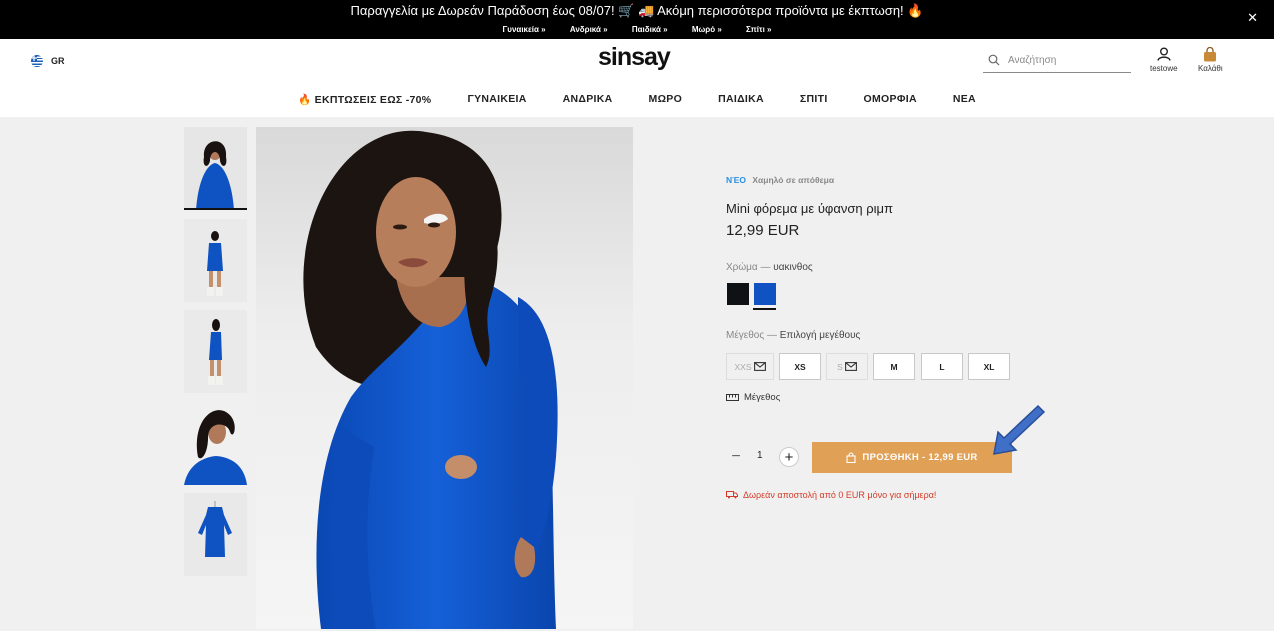 The image size is (1274, 631). Describe the element at coordinates (814, 99) in the screenshot. I see `nav-item-home: ΣΠΙΤΙ` at that location.